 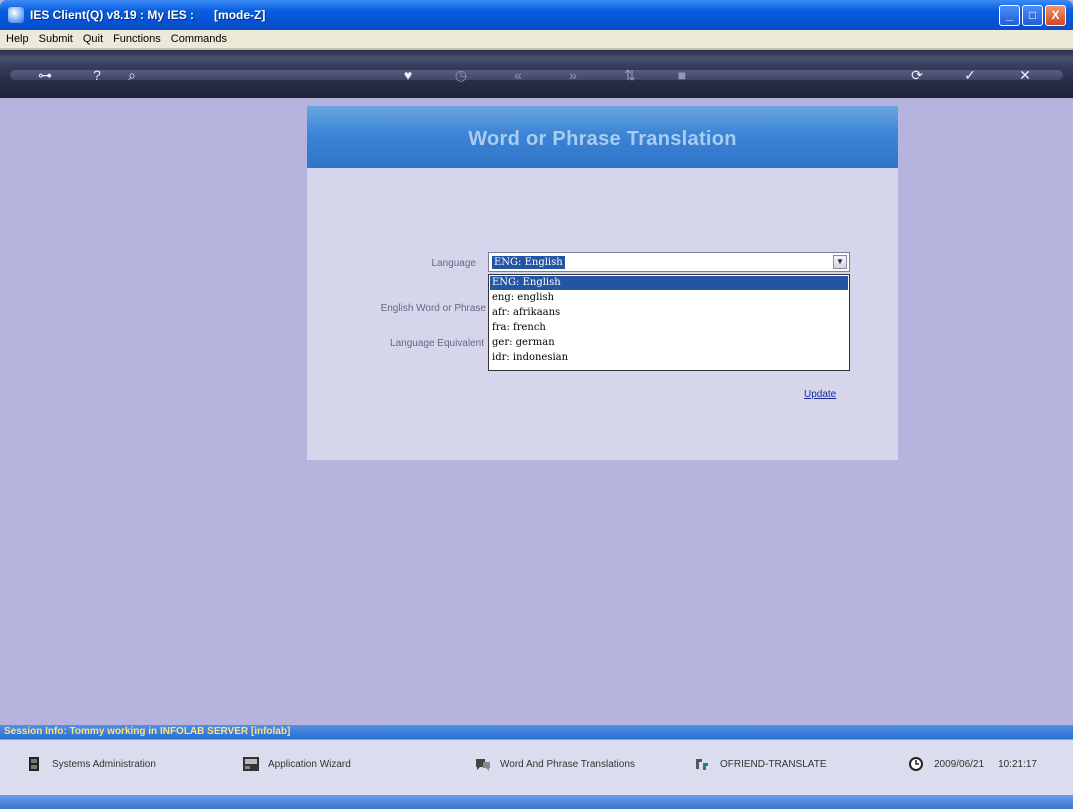 What do you see at coordinates (917, 764) in the screenshot?
I see `clock-icon` at bounding box center [917, 764].